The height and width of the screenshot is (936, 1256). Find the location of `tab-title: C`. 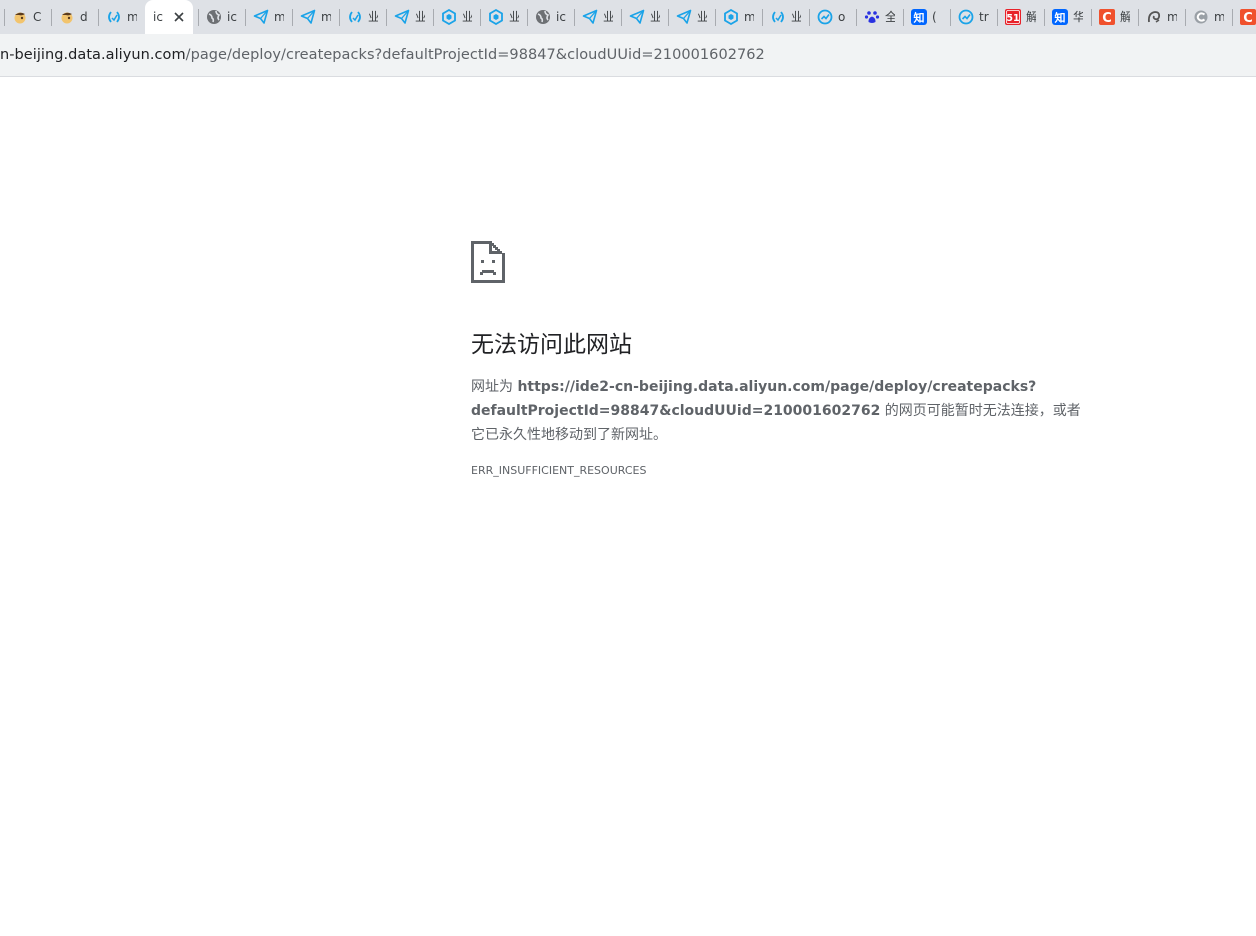

tab-title: C is located at coordinates (37, 17).